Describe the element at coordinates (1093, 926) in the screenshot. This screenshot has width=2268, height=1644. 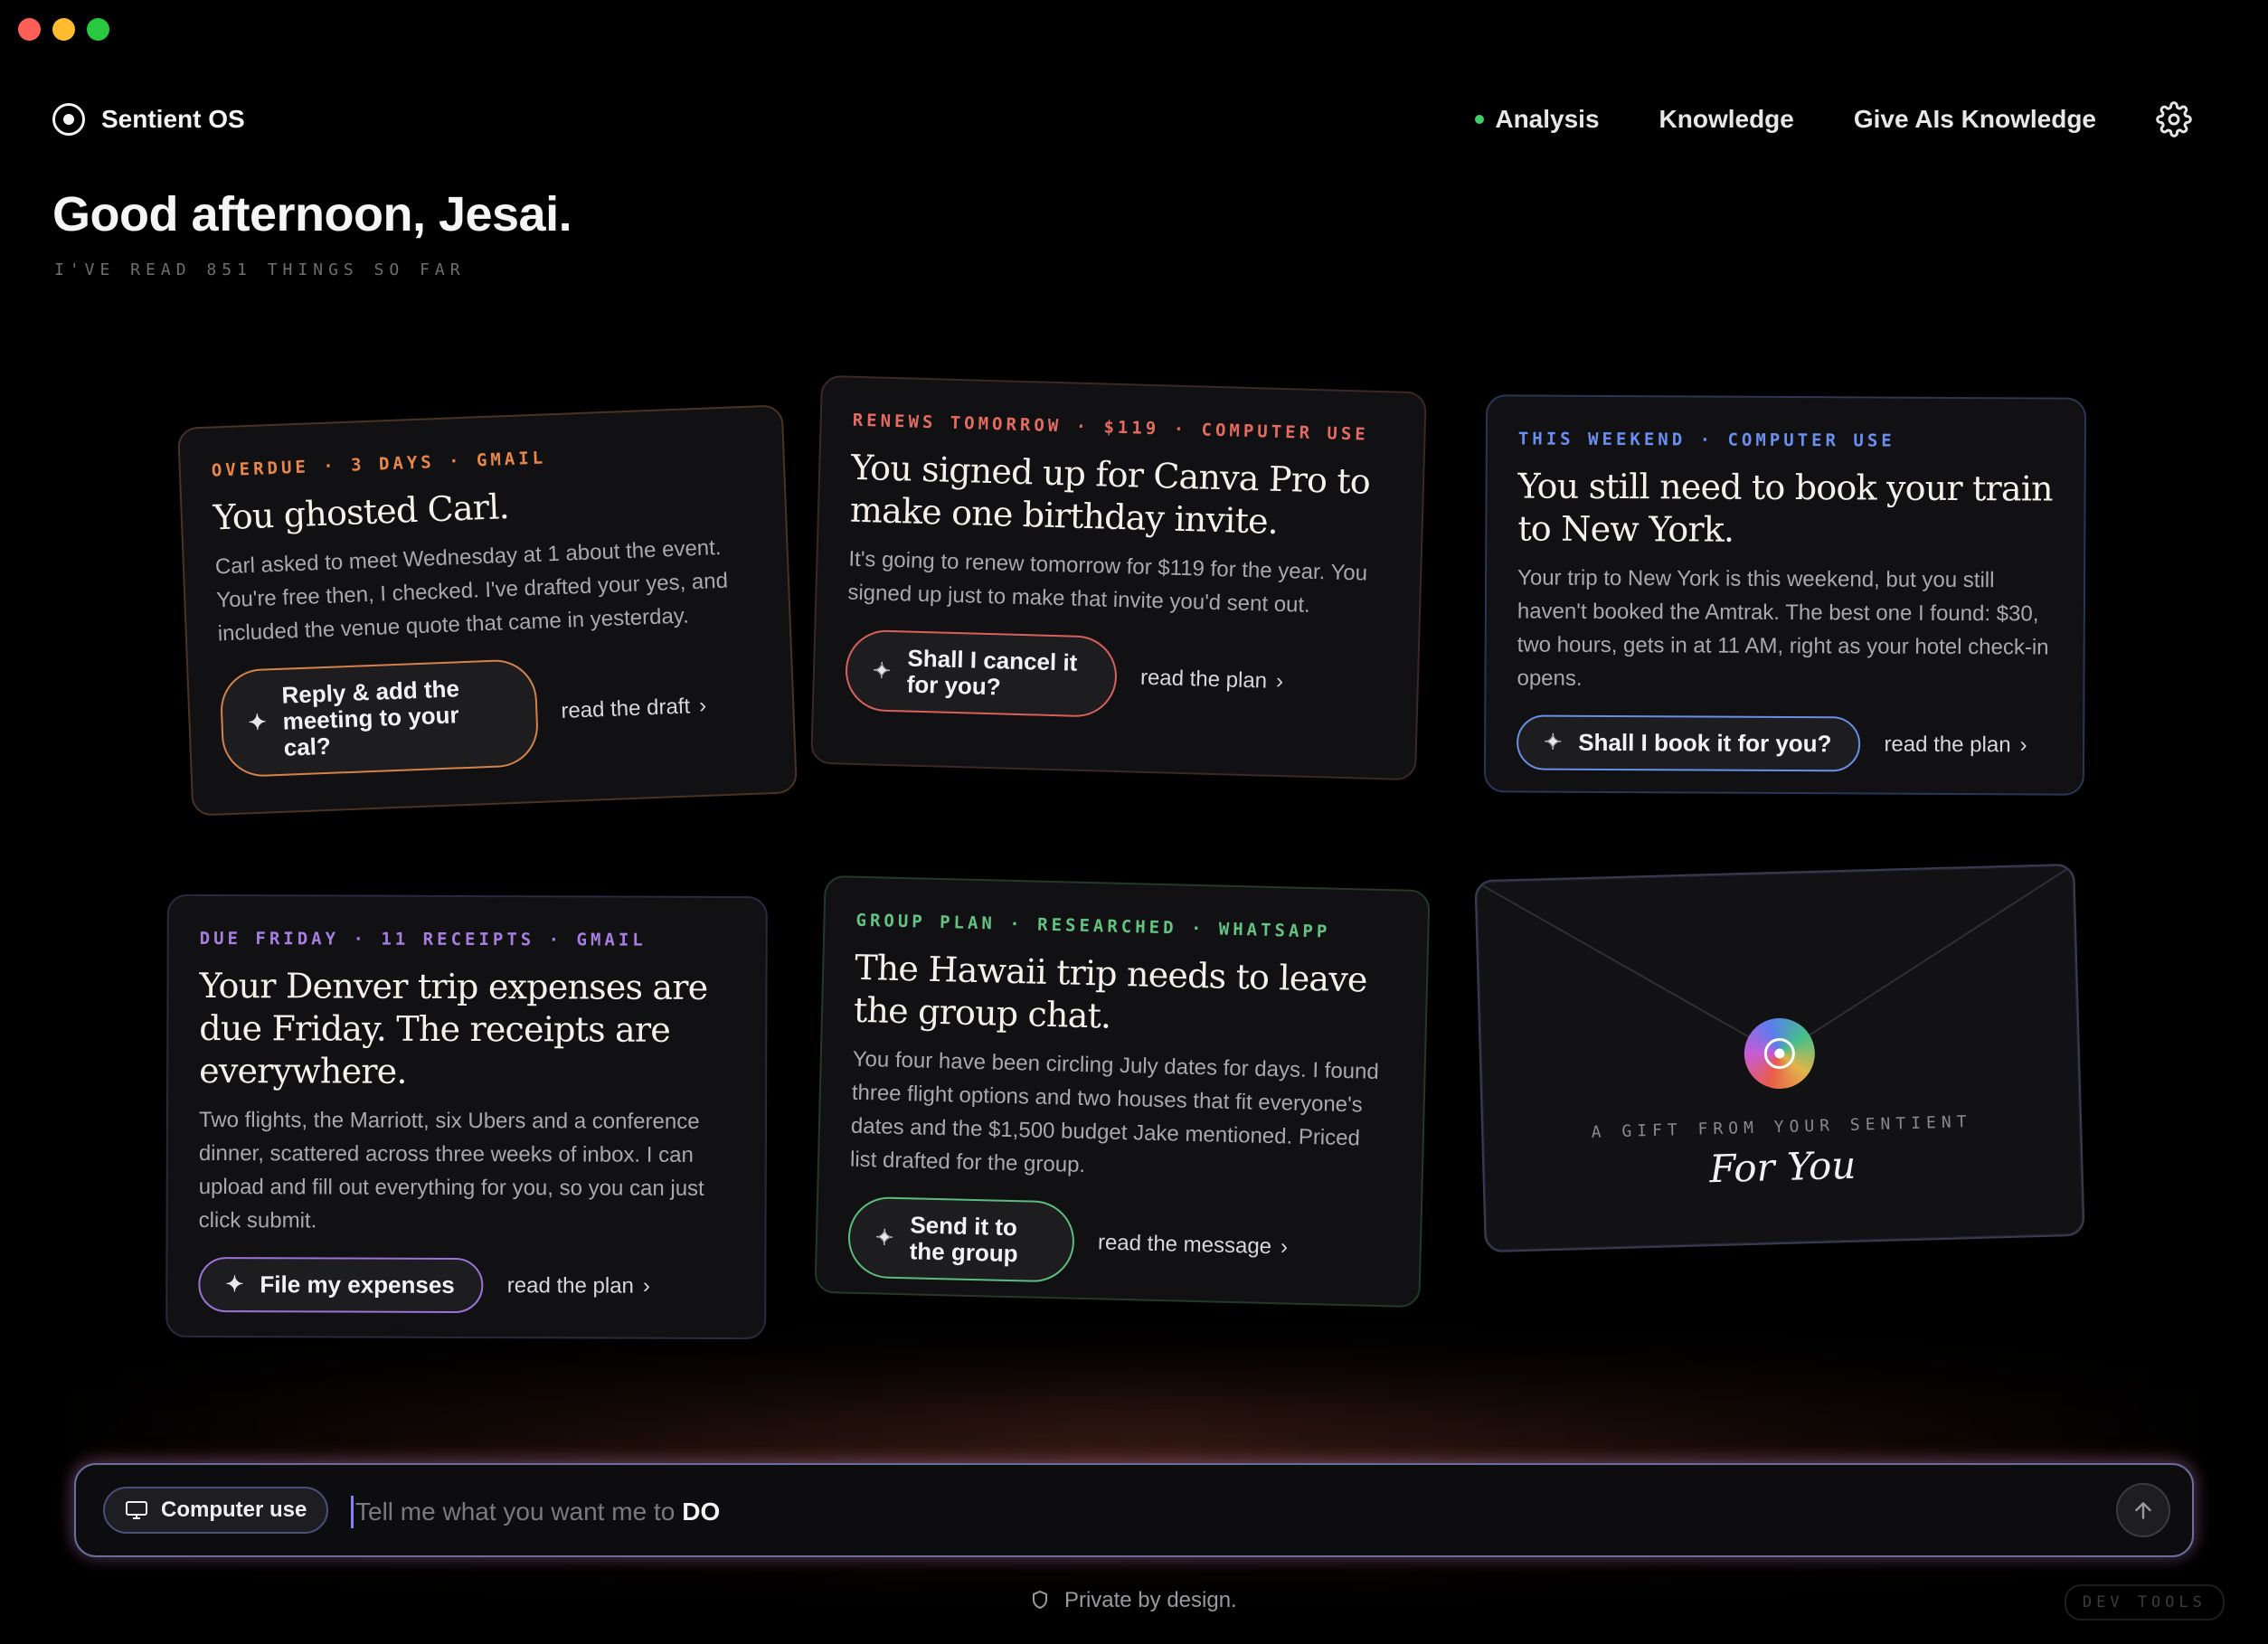
I see `card-tag: GROUP PLAN · RESEARCHED · WHATSAPP` at that location.